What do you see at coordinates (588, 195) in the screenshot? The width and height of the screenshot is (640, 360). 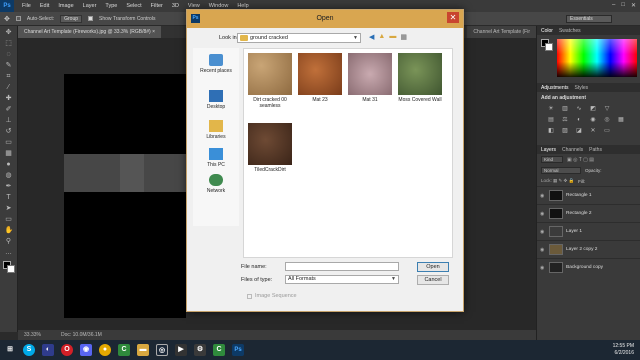 I see `layer-row: ◉ Rectangle 1` at bounding box center [588, 195].